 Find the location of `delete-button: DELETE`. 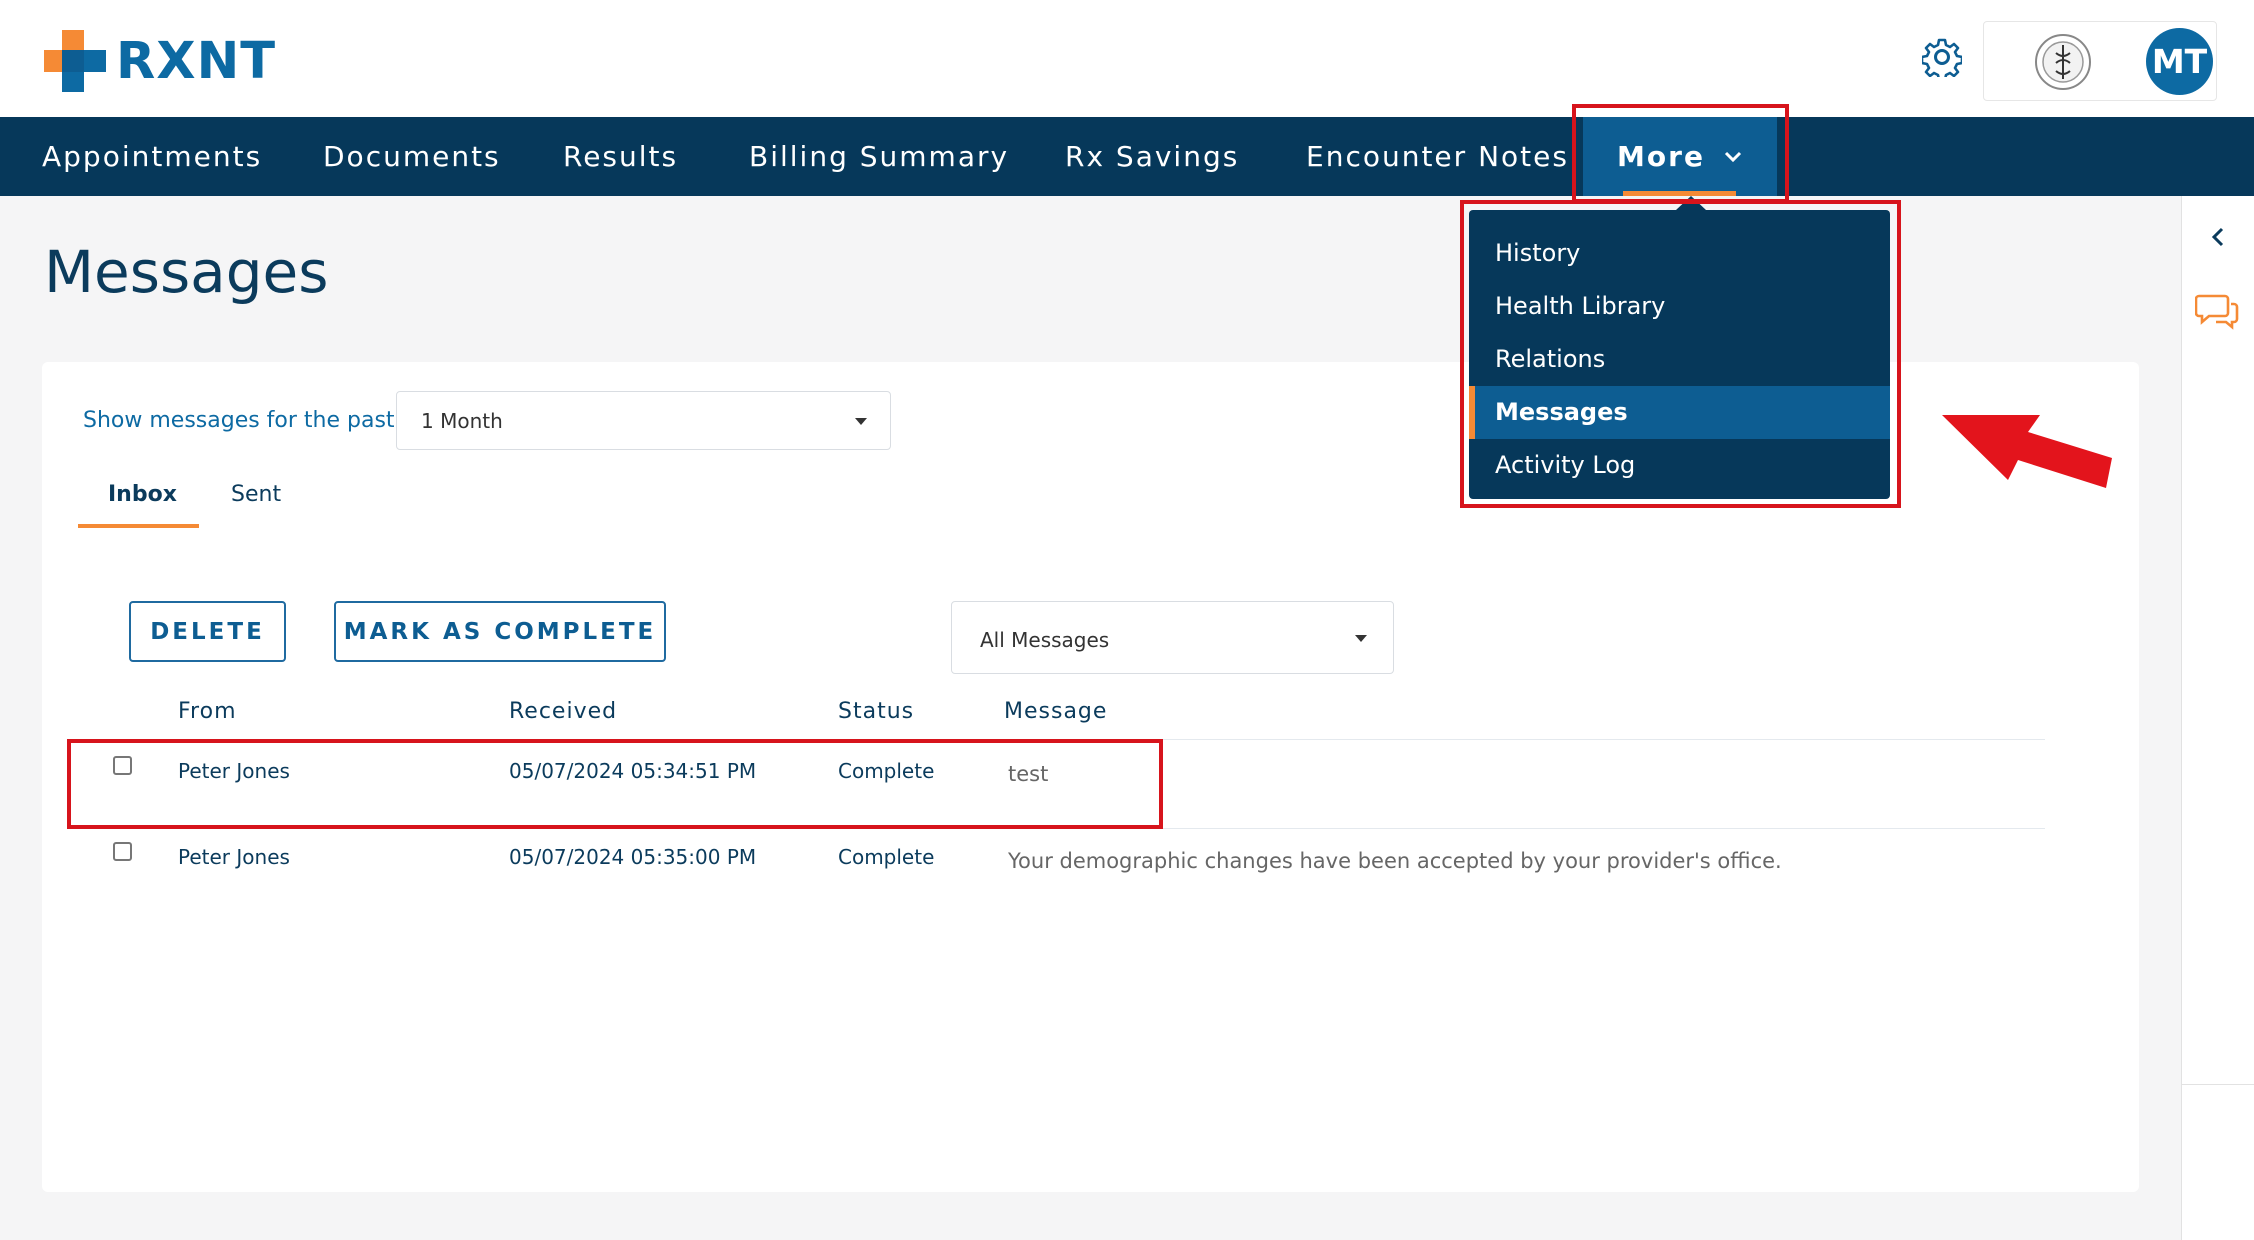

delete-button: DELETE is located at coordinates (207, 631).